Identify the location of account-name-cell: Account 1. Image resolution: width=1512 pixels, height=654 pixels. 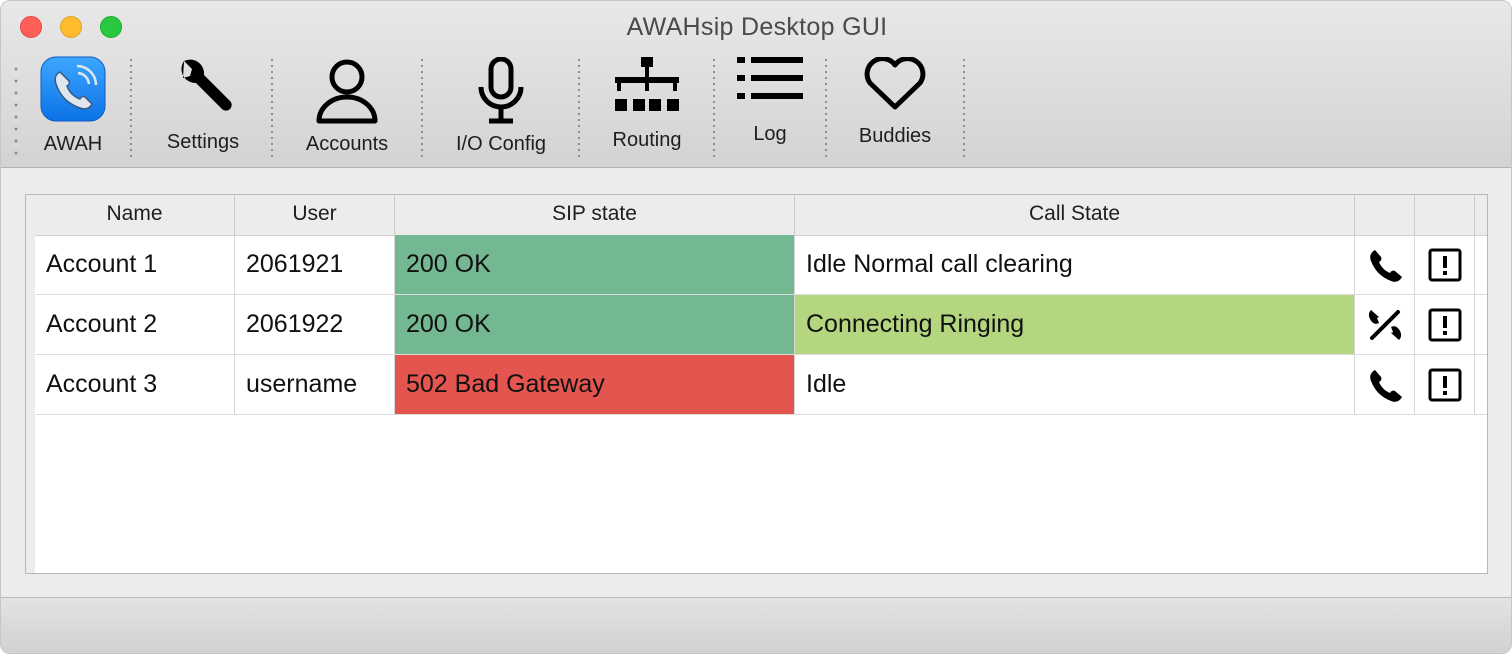
(135, 264).